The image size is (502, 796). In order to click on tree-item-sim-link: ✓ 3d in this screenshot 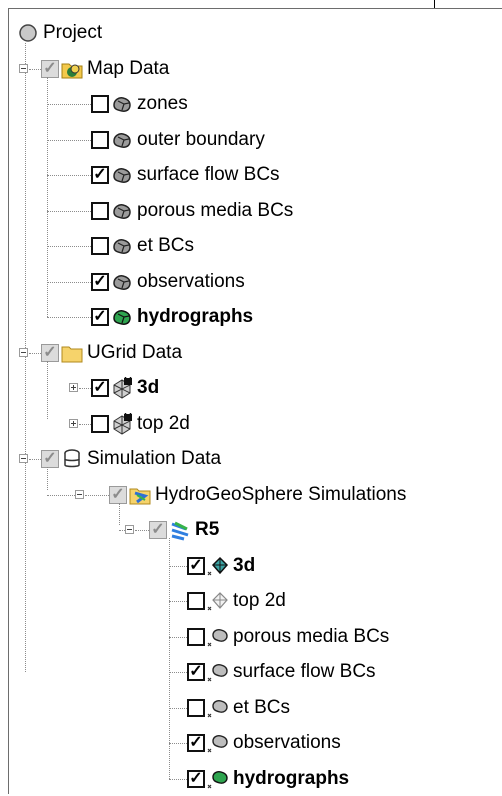, I will do `click(221, 566)`.